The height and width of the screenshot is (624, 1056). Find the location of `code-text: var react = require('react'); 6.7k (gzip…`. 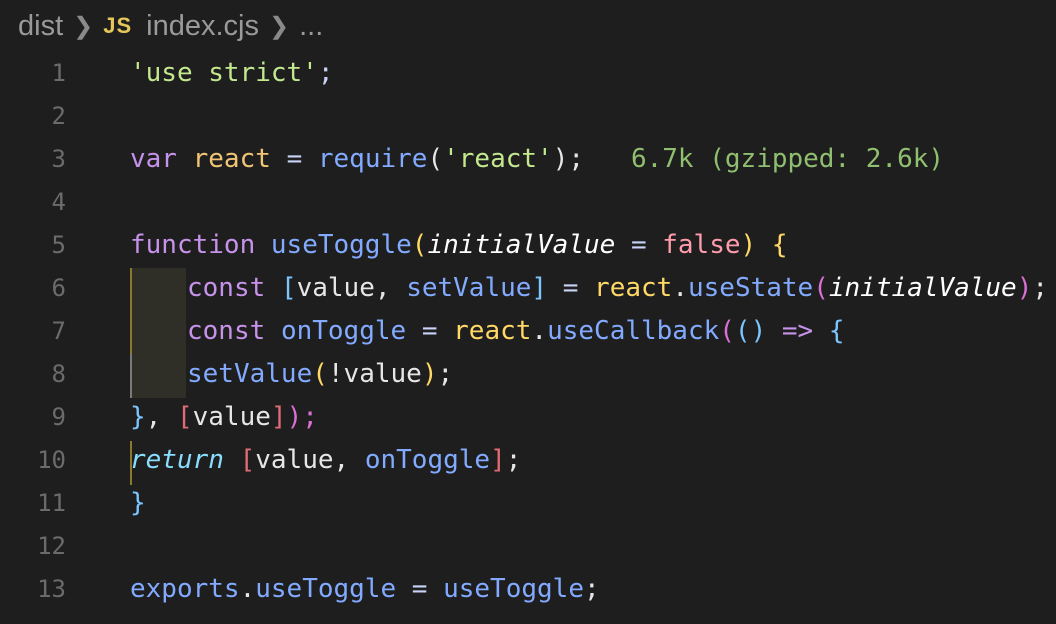

code-text: var react = require('react'); 6.7k (gzip… is located at coordinates (537, 159).